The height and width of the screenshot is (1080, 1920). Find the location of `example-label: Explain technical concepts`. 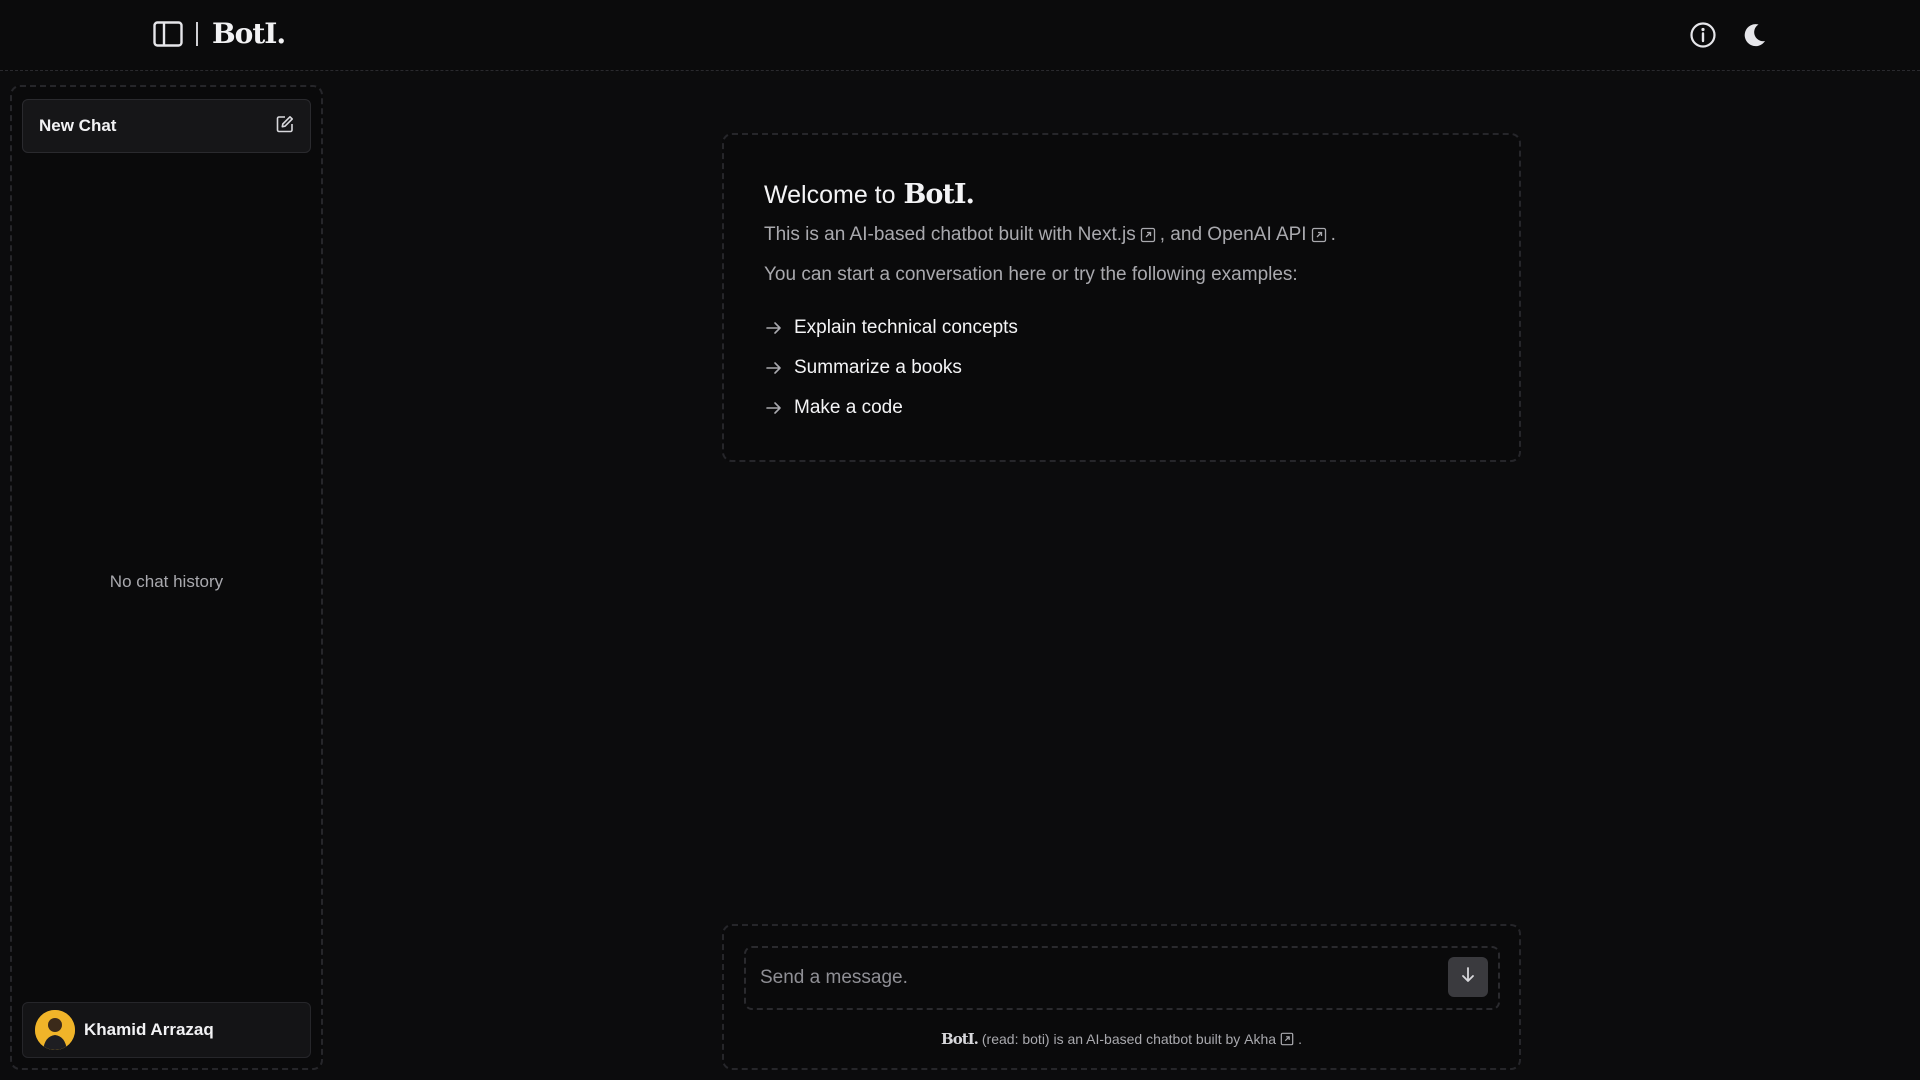

example-label: Explain technical concepts is located at coordinates (906, 327).